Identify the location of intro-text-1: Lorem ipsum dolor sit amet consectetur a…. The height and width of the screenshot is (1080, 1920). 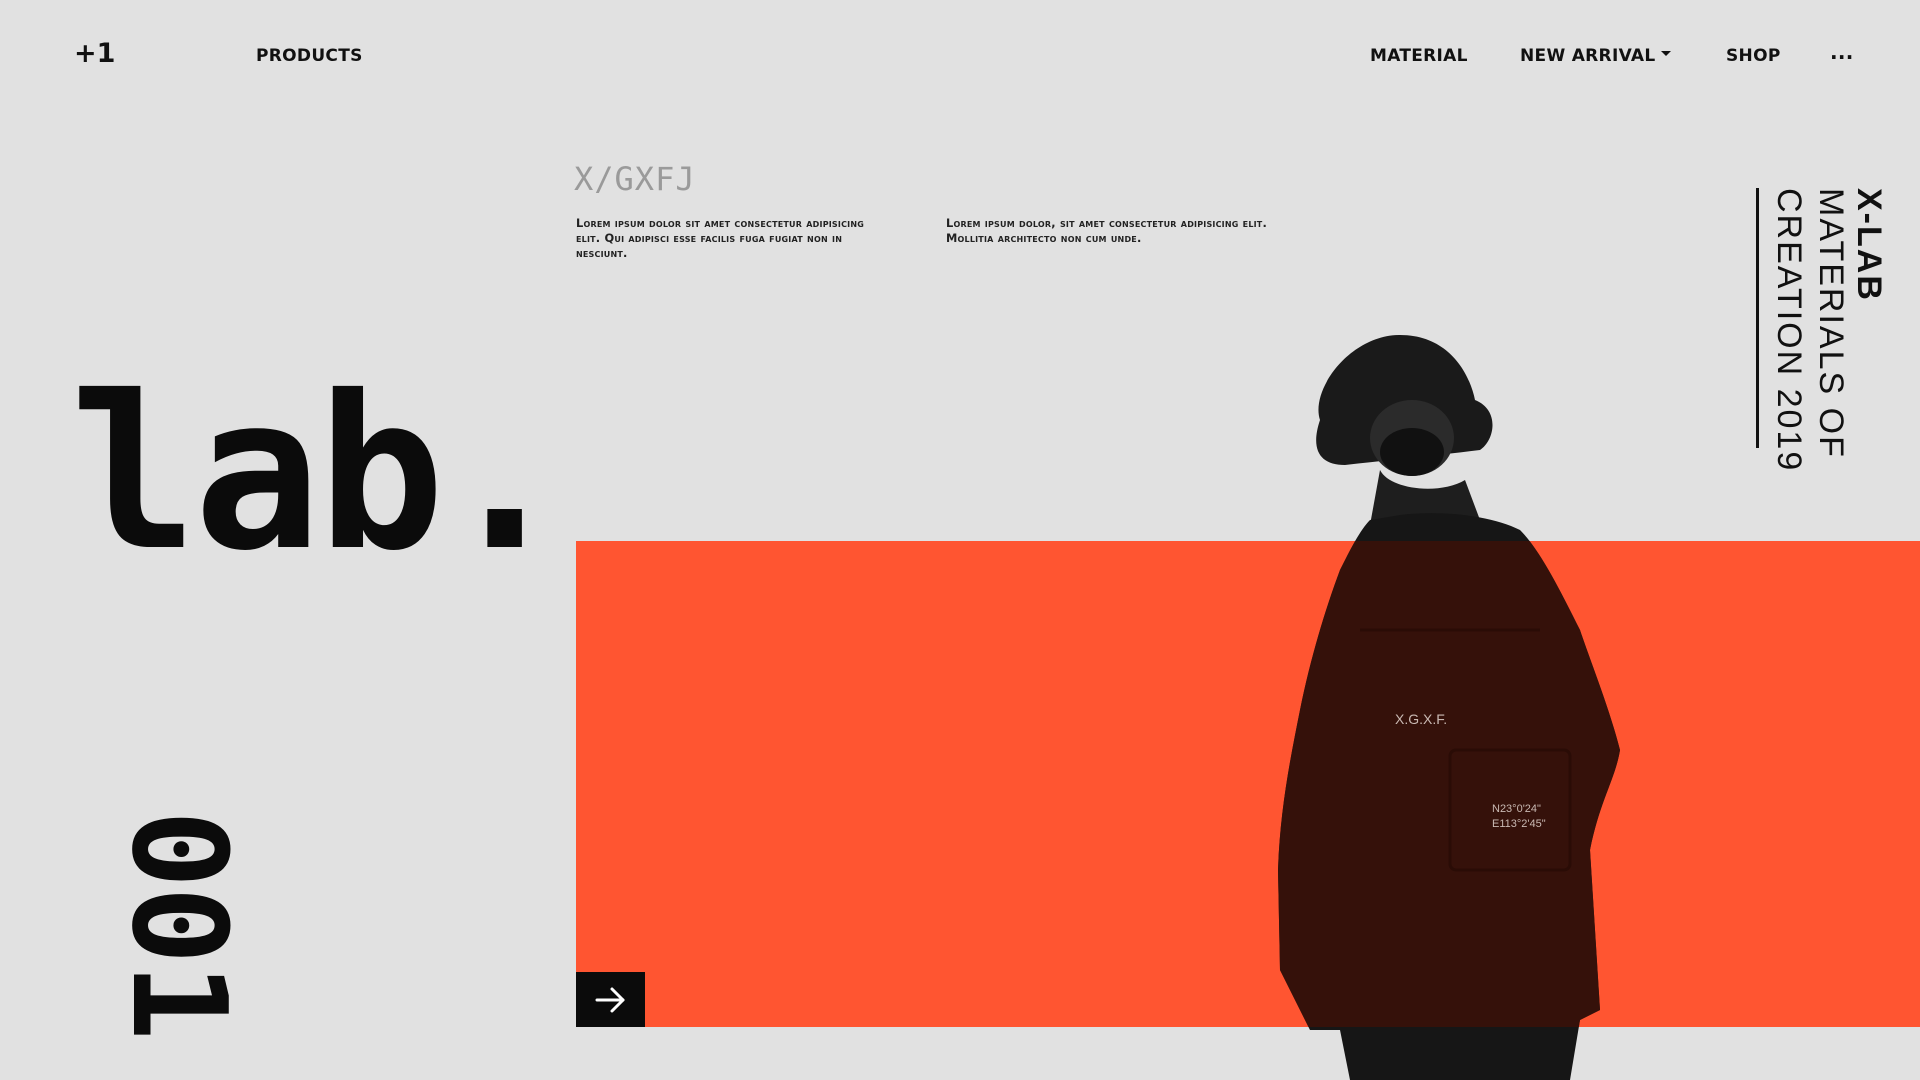
(720, 238).